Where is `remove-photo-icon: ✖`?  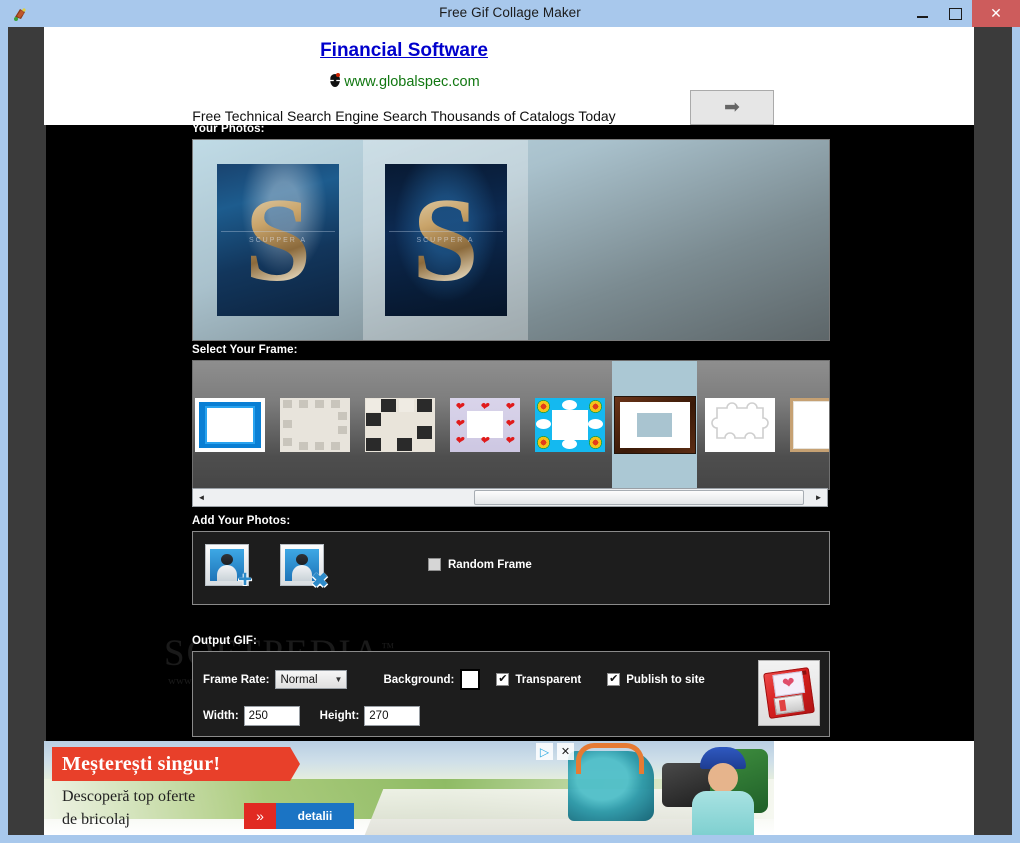 remove-photo-icon: ✖ is located at coordinates (304, 568).